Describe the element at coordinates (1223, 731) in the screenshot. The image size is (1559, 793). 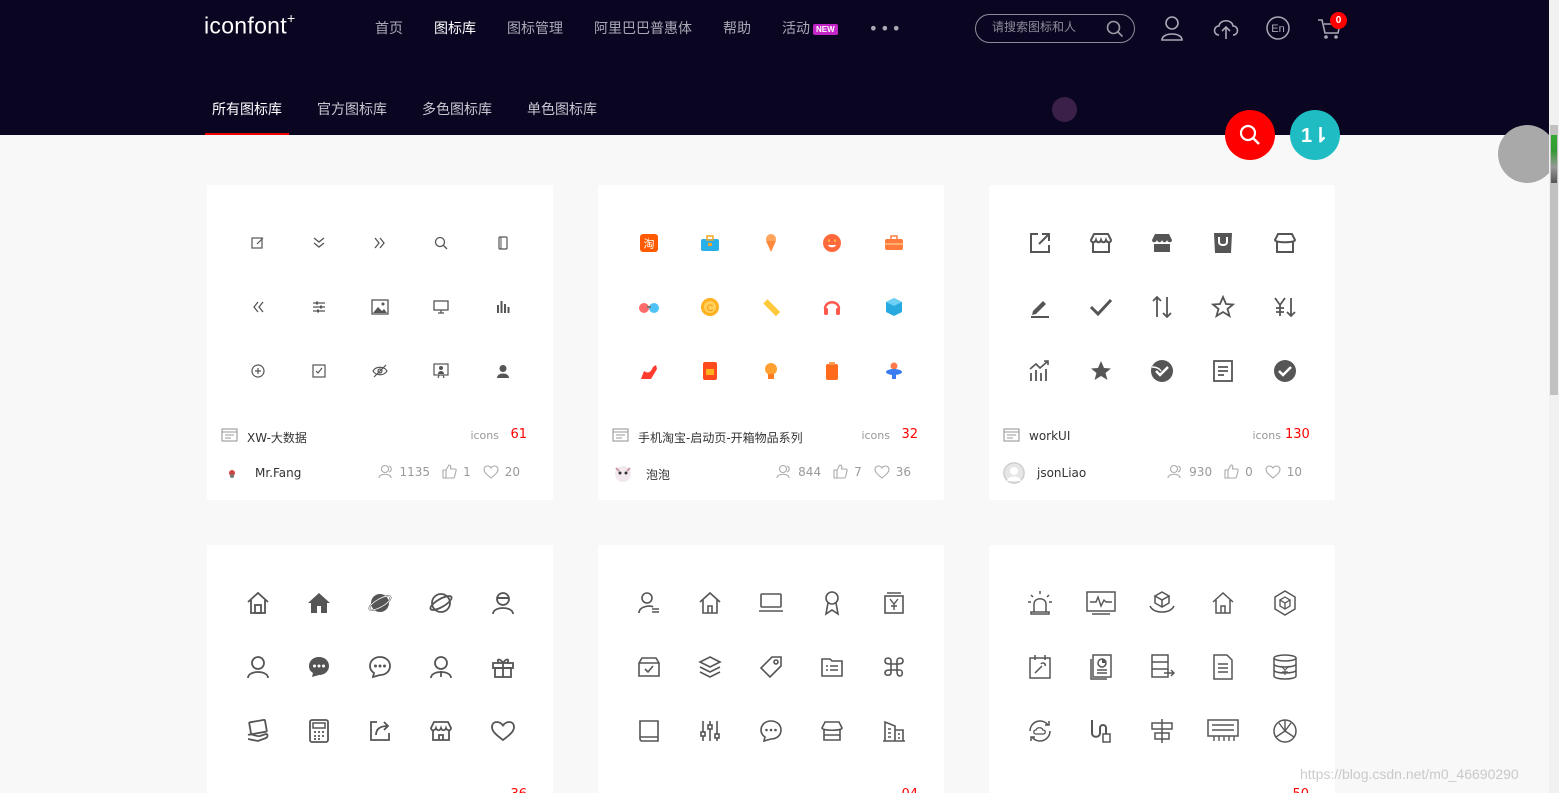
I see `keyboard-display-icon` at that location.